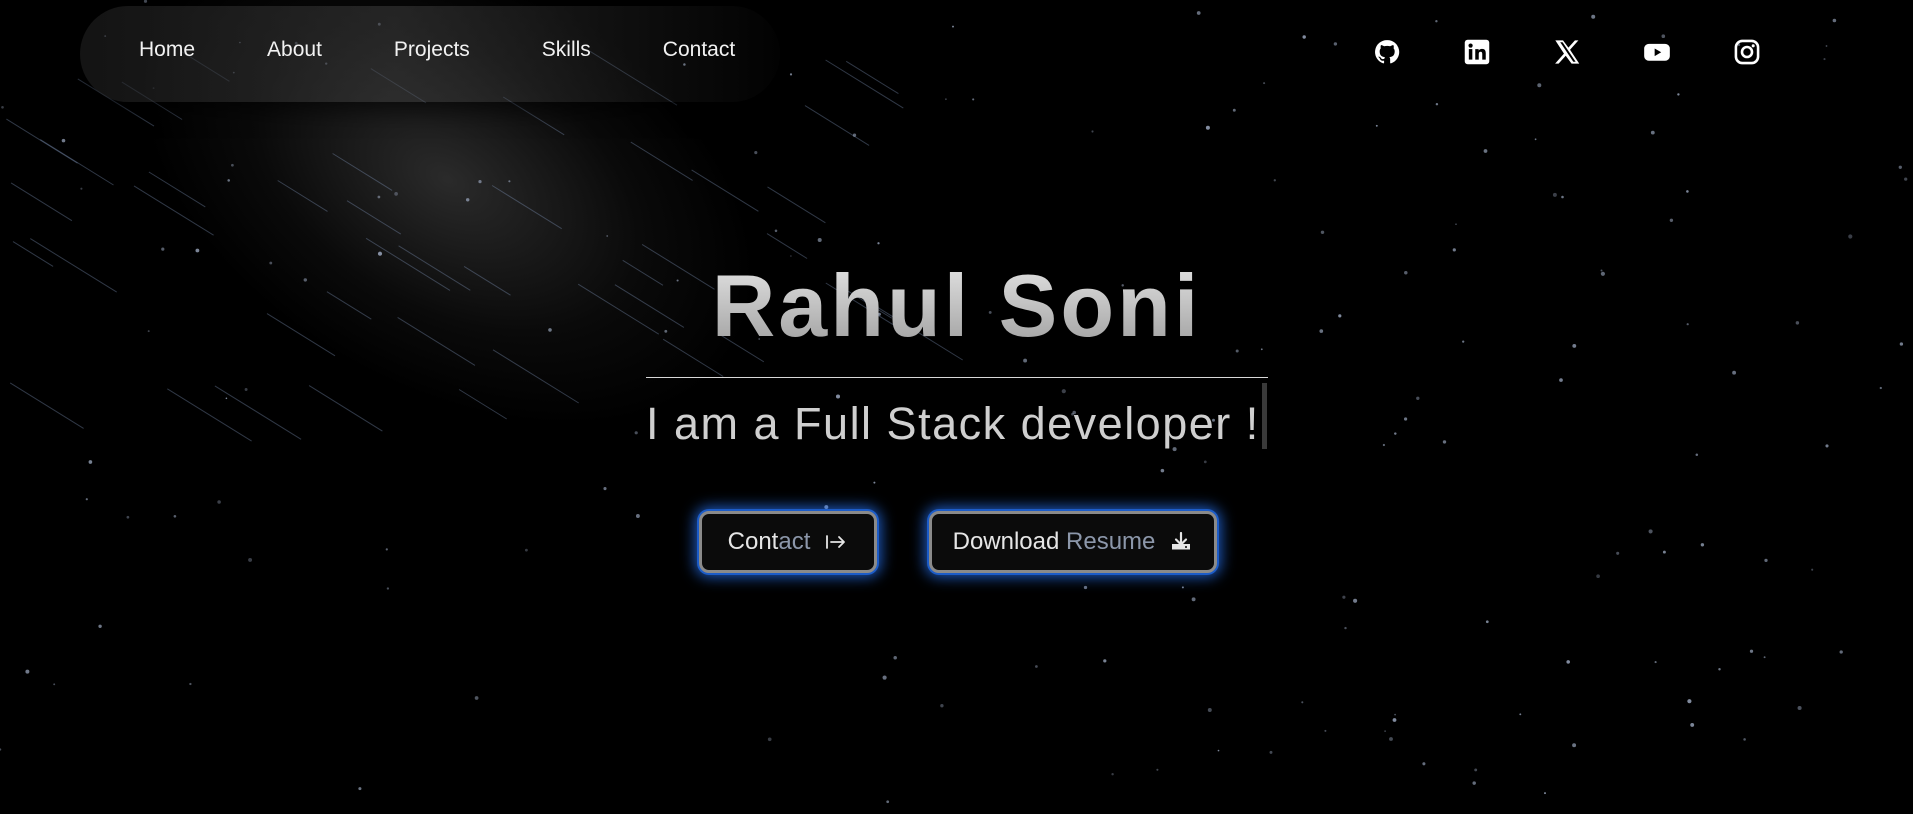 This screenshot has height=814, width=1913. I want to click on hero-tagline: I am a Full Stack developer !, so click(953, 423).